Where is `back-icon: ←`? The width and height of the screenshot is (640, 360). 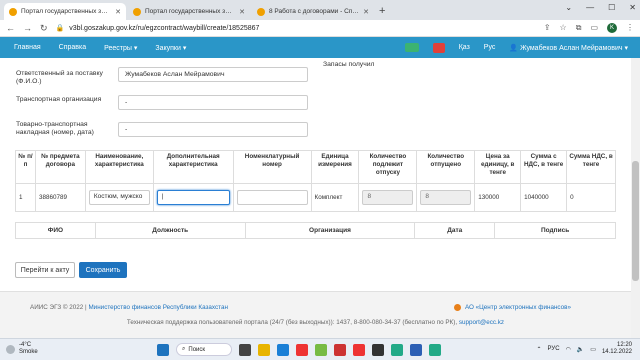 back-icon: ← is located at coordinates (10, 28).